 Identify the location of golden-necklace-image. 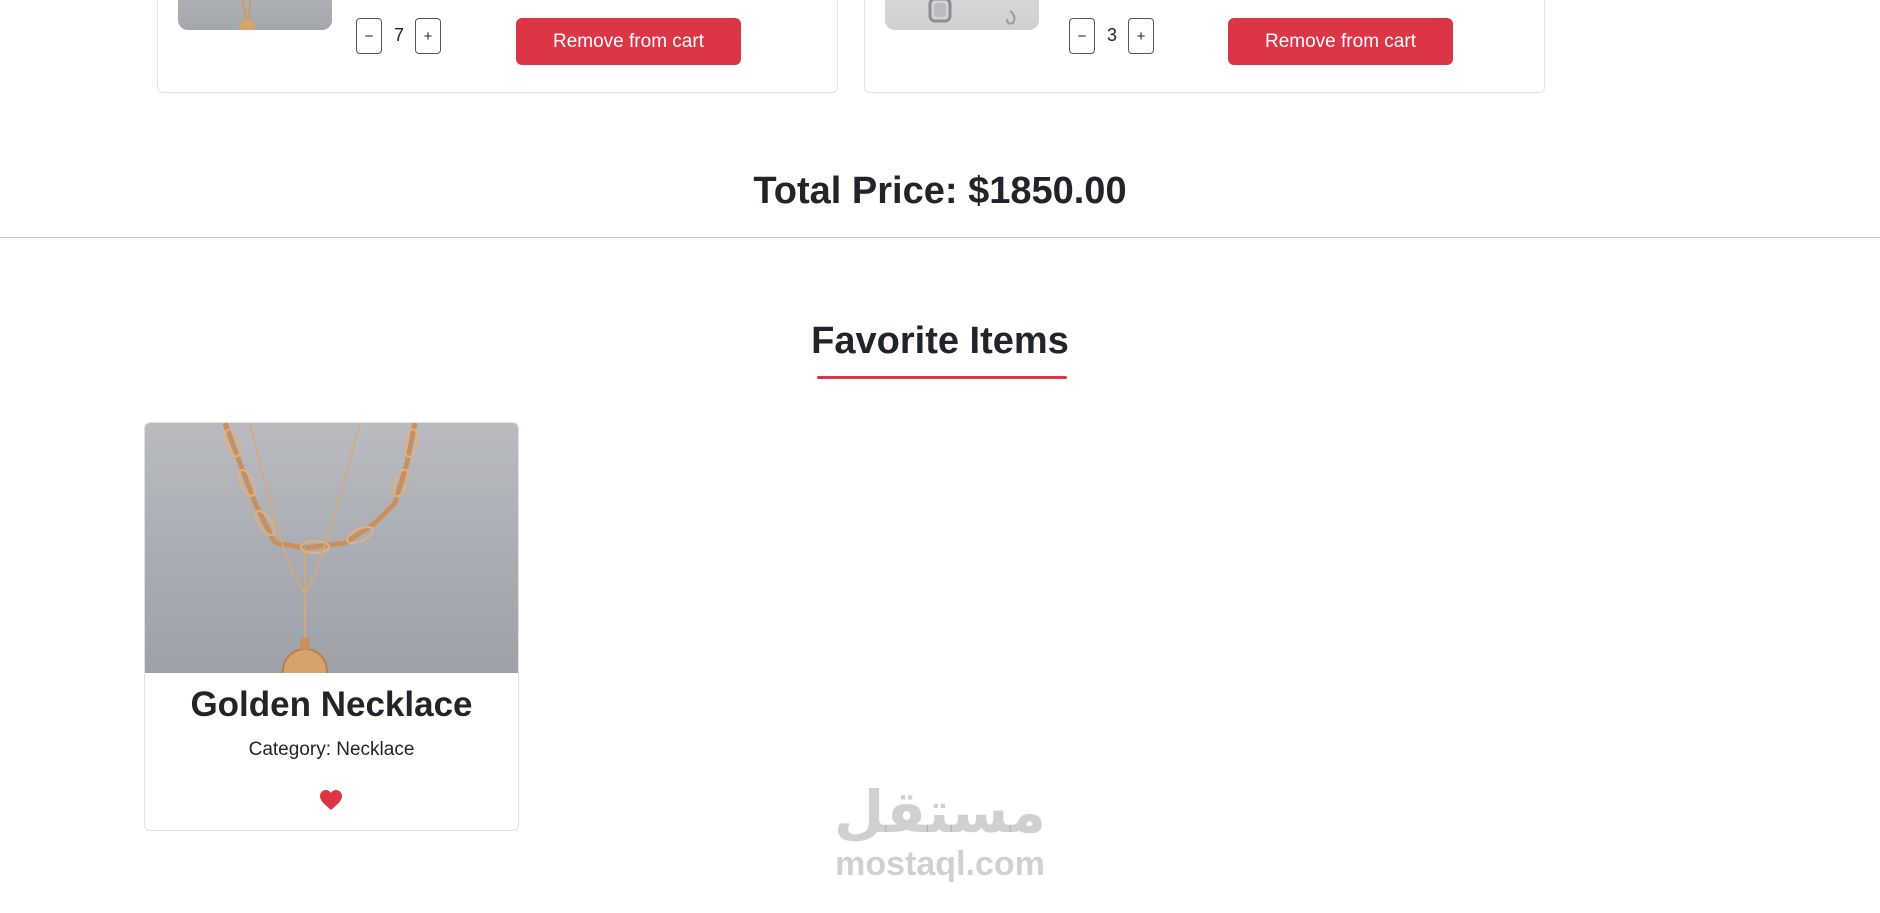
(320, 558).